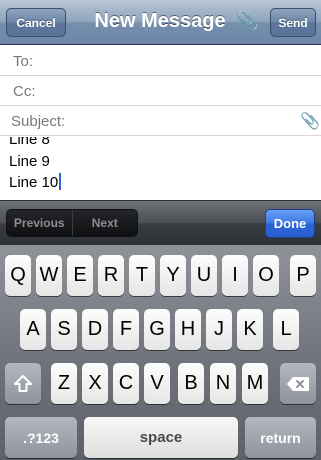 The image size is (321, 460). What do you see at coordinates (142, 275) in the screenshot?
I see `key-t: T` at bounding box center [142, 275].